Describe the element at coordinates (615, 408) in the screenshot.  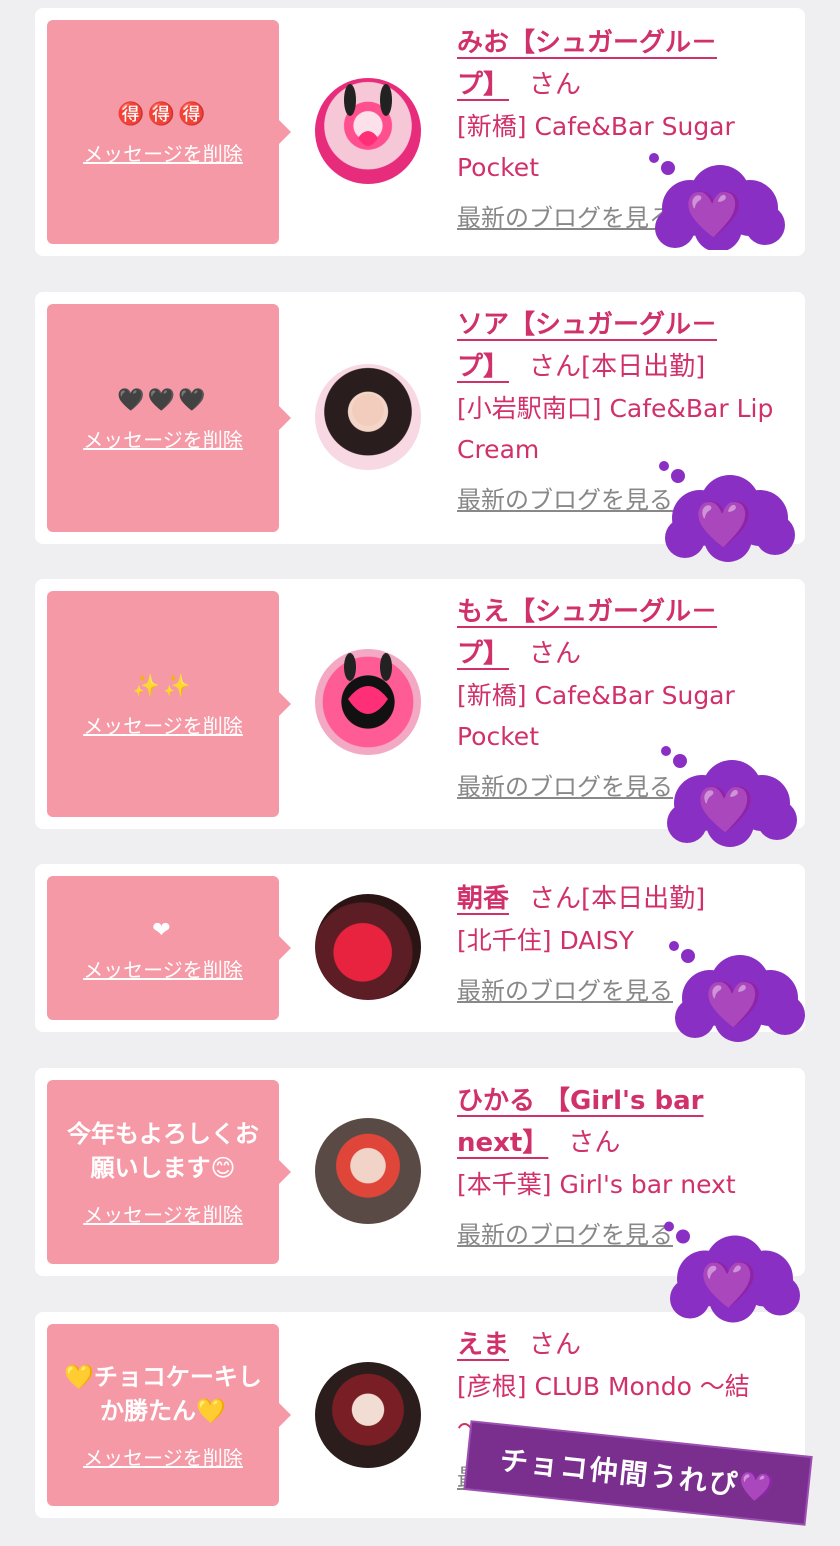
I see `shop-name: [小岩駅南口] Cafe&Bar Lip` at that location.